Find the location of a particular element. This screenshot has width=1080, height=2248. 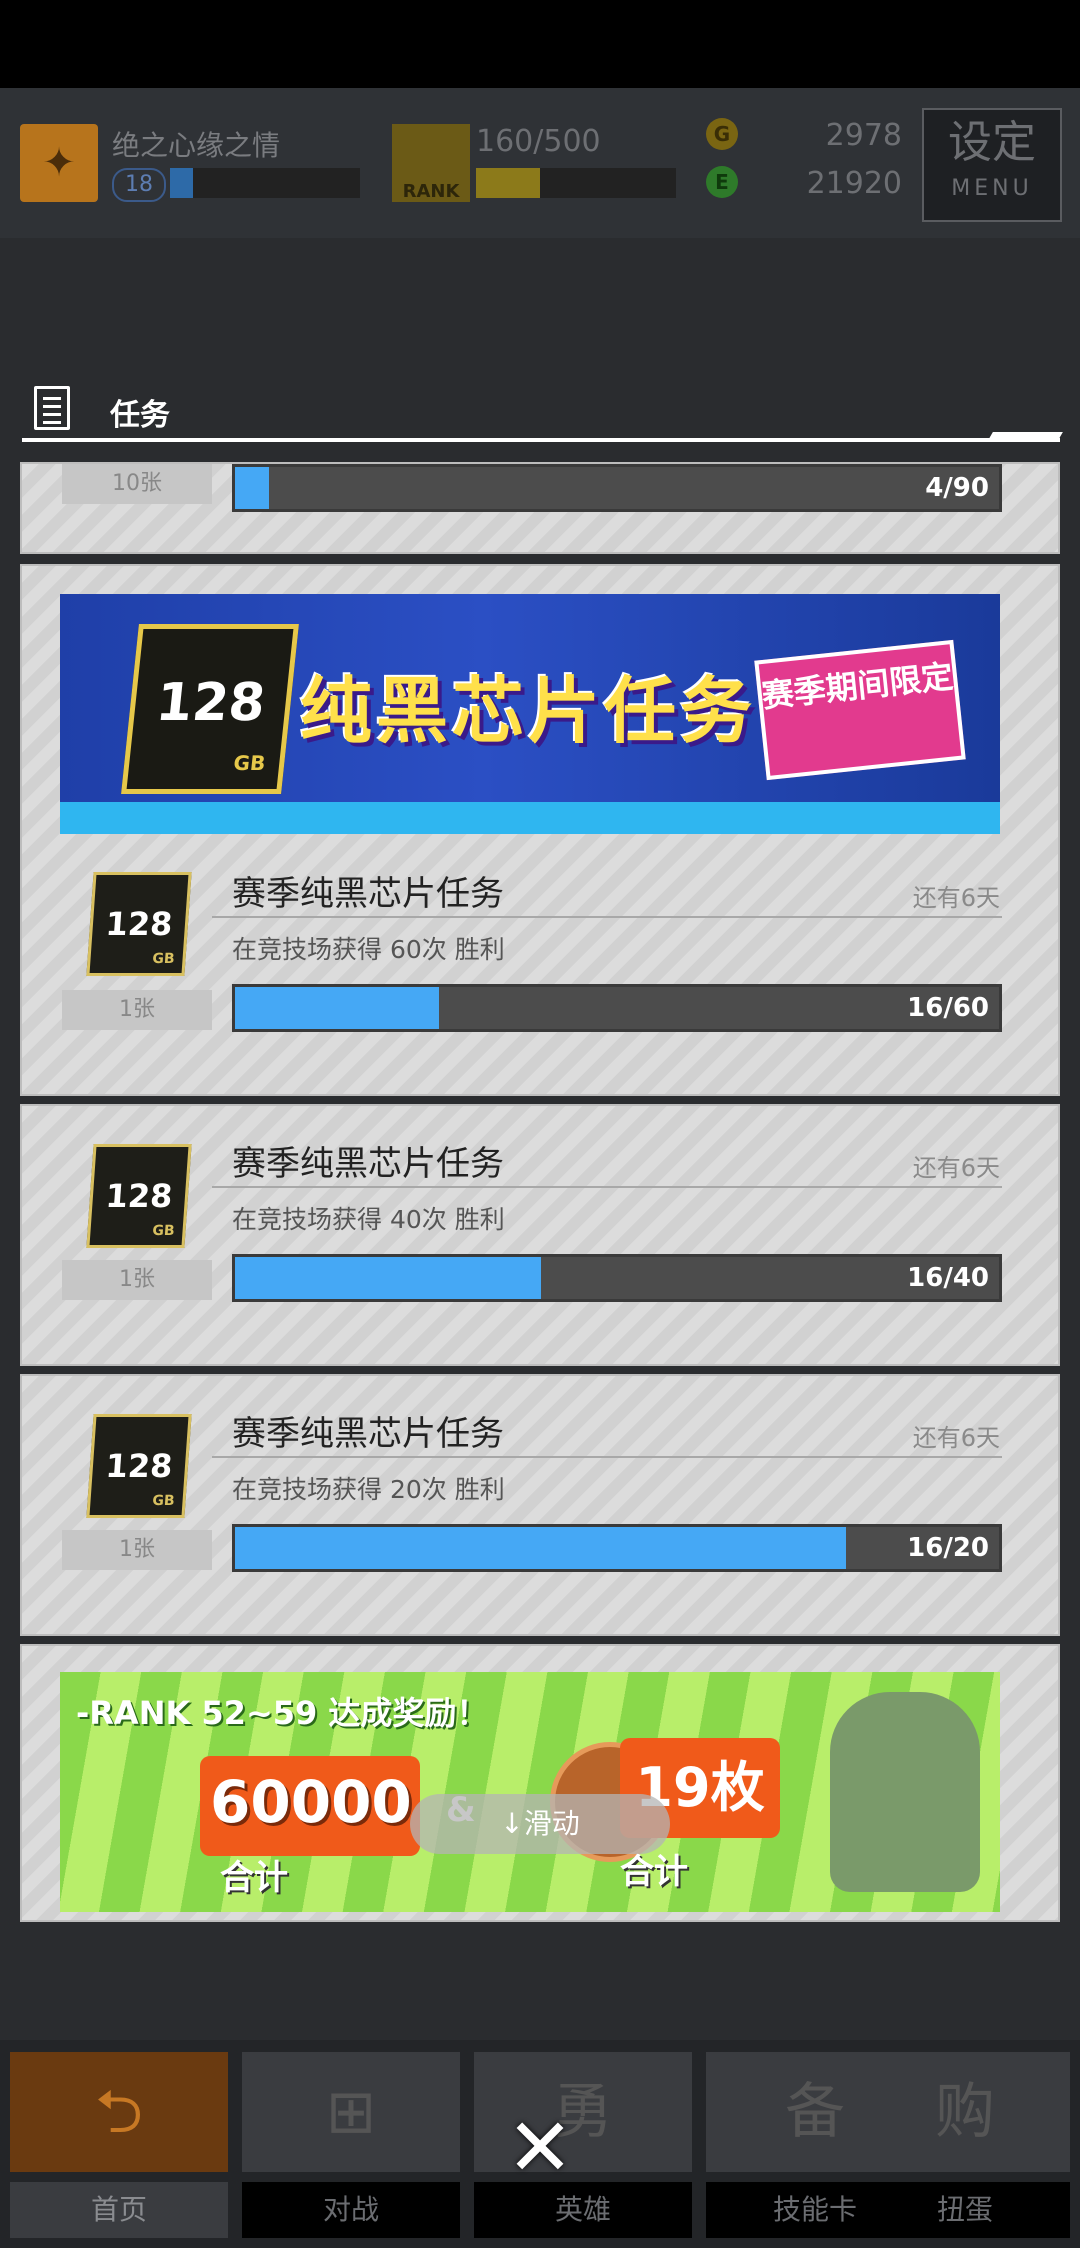

nav-battle: ⊞ 对战 is located at coordinates (351, 2147).